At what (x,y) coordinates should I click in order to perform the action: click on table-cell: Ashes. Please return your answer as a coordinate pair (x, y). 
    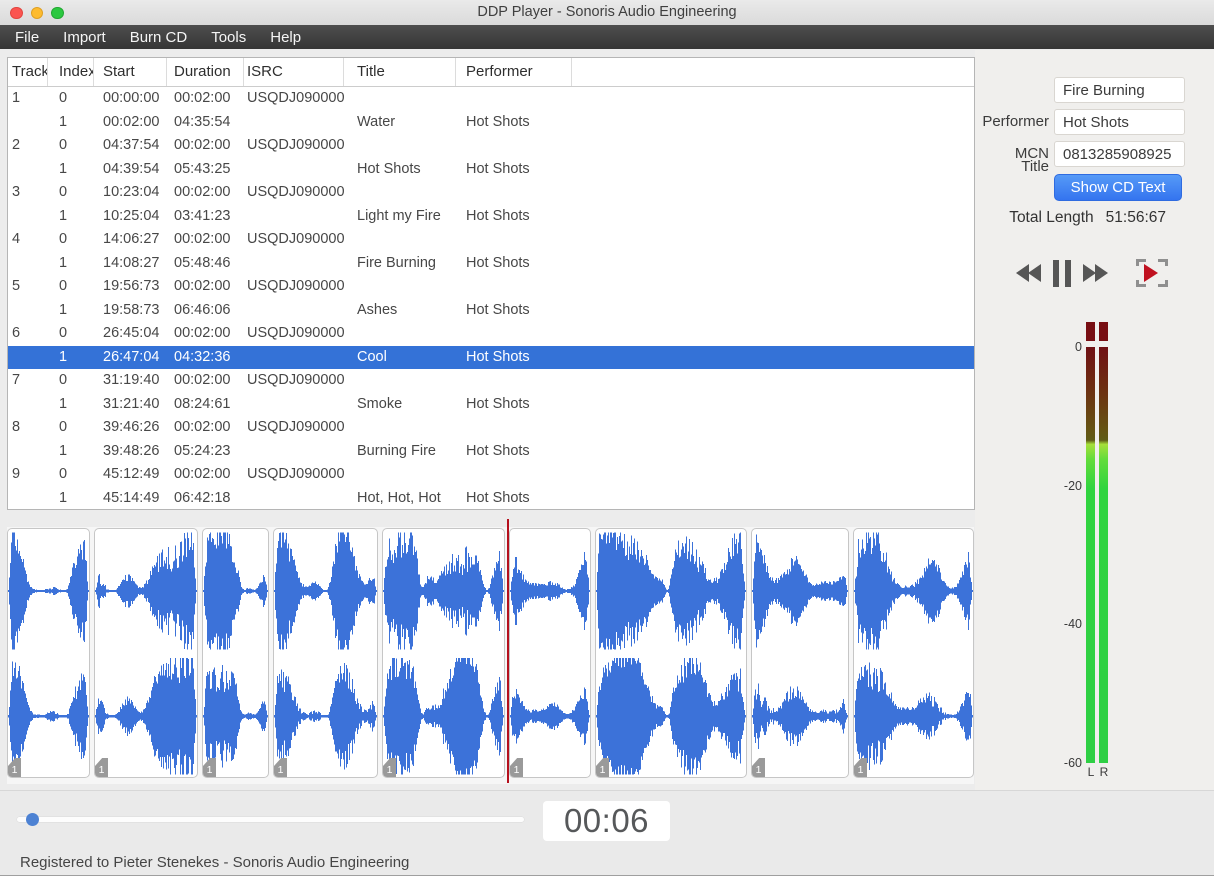
    Looking at the image, I should click on (377, 309).